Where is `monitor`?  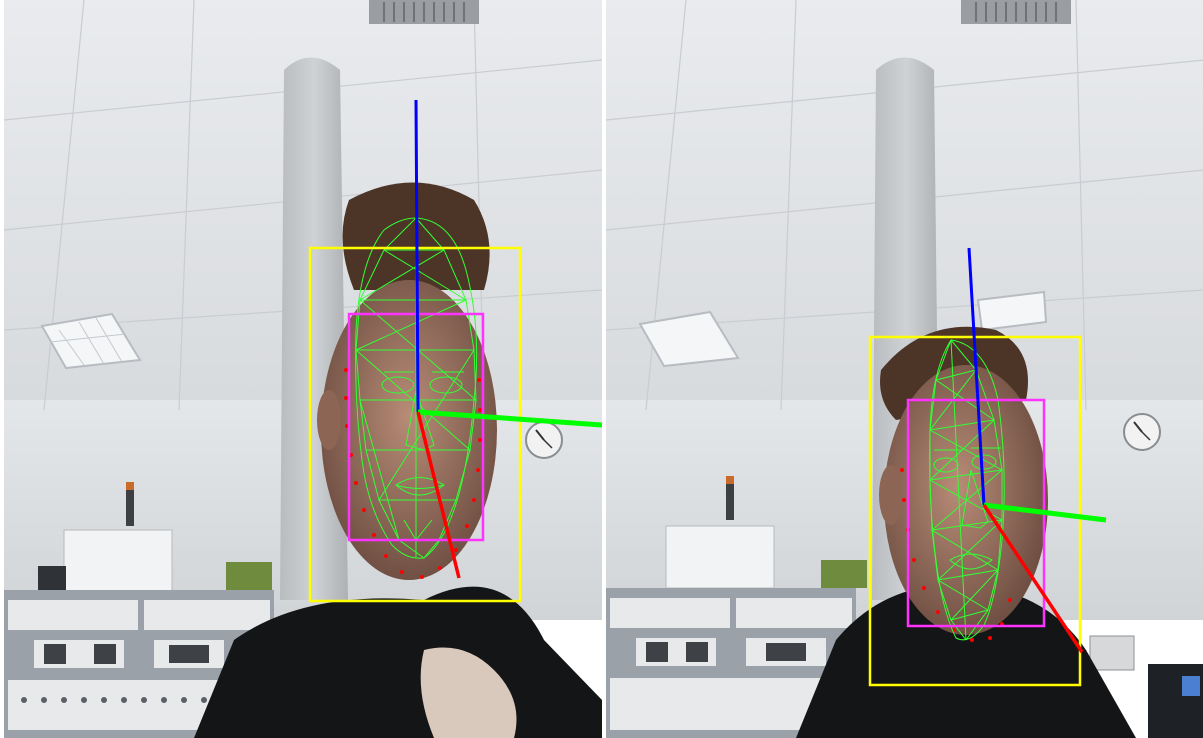 monitor is located at coordinates (1175, 701).